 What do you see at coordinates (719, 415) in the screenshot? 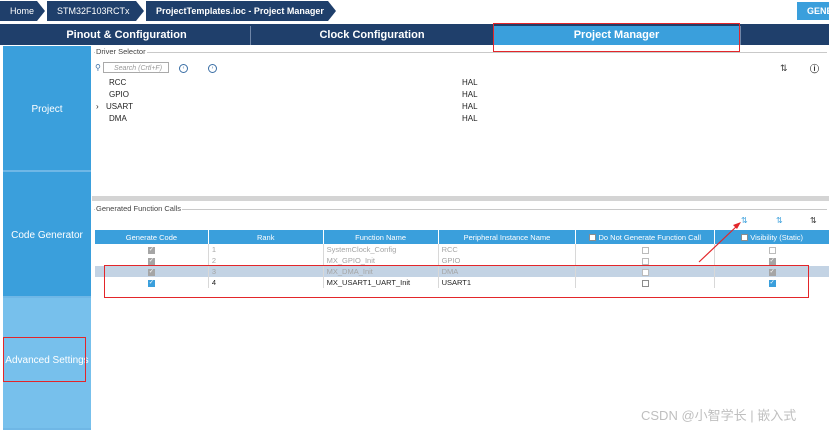
I see `watermark: CSDN @小智学长 | 嵌入式` at bounding box center [719, 415].